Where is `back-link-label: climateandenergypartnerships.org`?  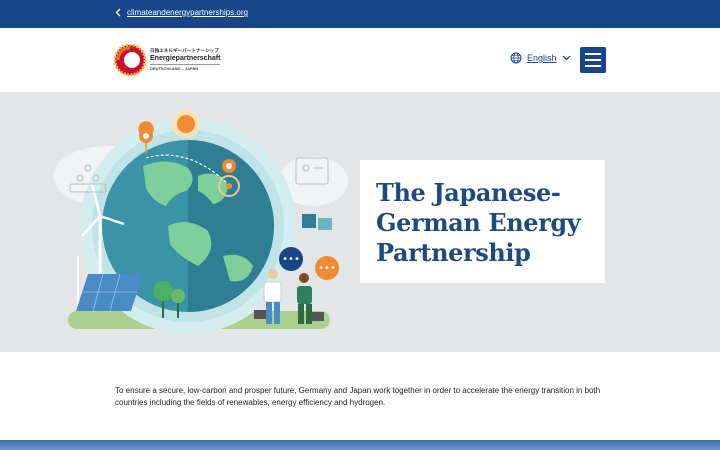
back-link-label: climateandenergypartnerships.org is located at coordinates (187, 12).